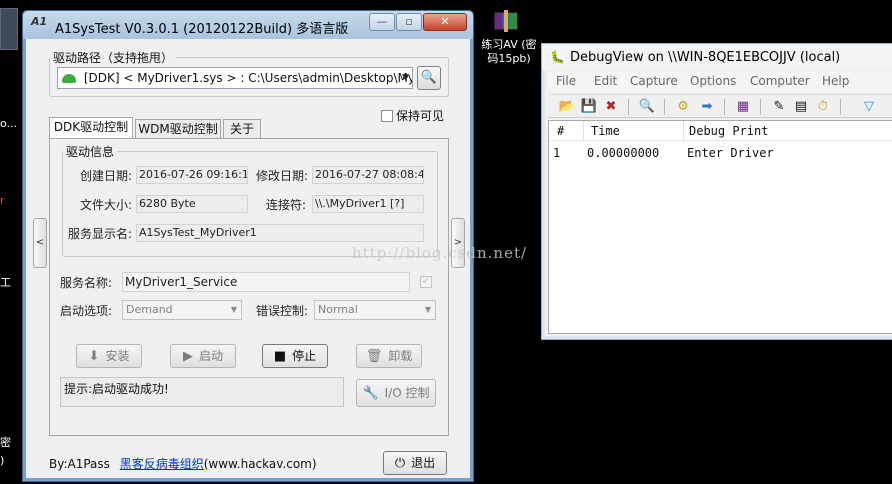 This screenshot has height=484, width=892. I want to click on install-button: ⬇ 安装, so click(109, 356).